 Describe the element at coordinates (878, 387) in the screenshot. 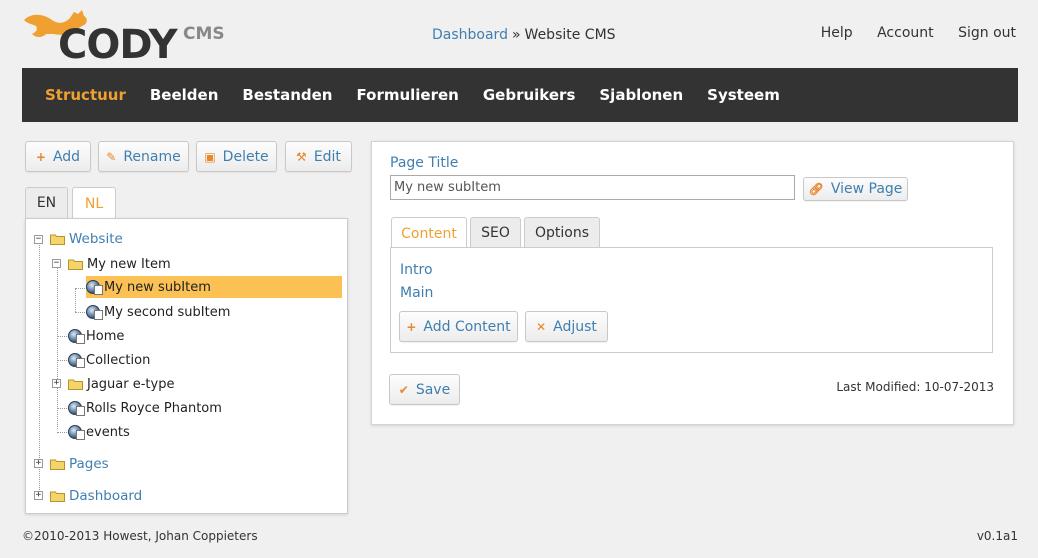

I see `last-modified-label: Last Modified:` at that location.